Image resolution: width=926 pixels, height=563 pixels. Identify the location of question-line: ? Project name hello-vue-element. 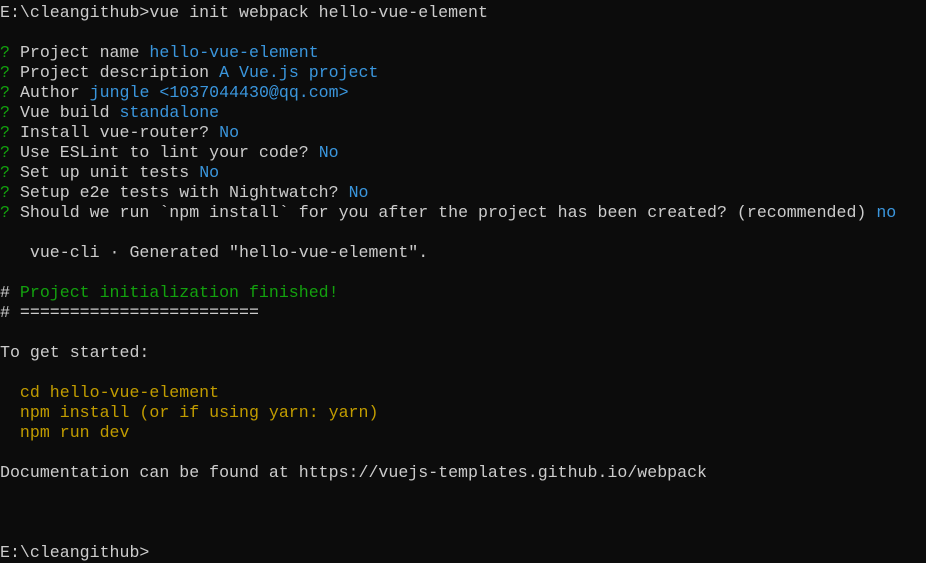
(463, 53).